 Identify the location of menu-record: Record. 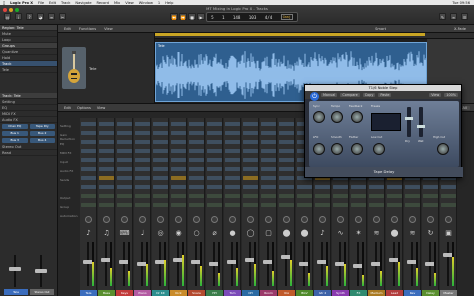
(103, 3).